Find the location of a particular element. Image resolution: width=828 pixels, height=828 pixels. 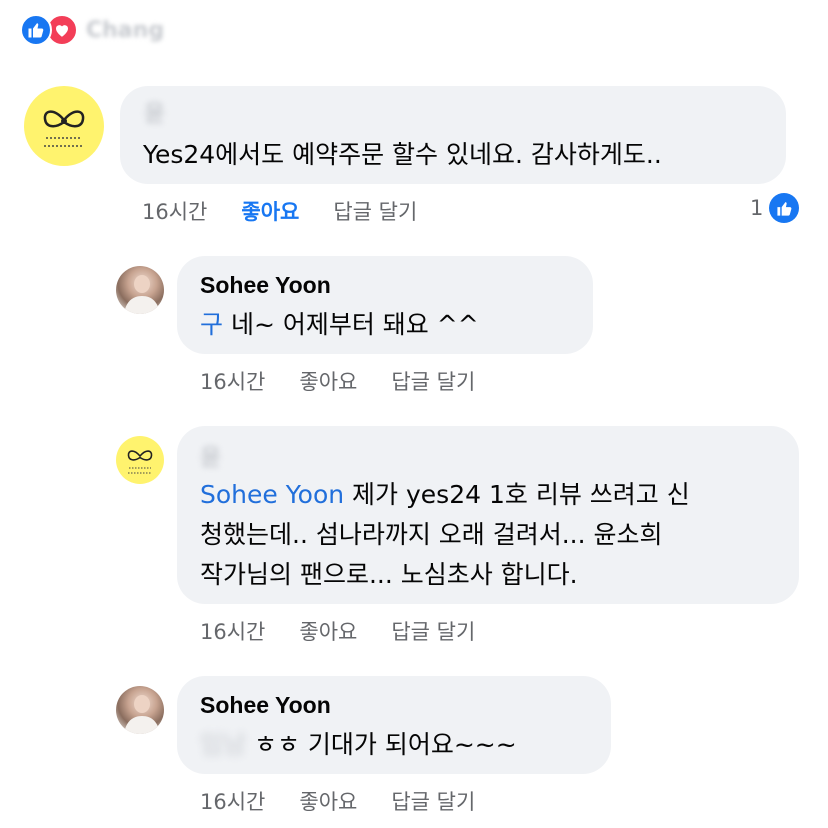

comment-text: Sohee Yoon 제가 yes24 1호 리뷰 쓰려고 신 is located at coordinates (445, 495).